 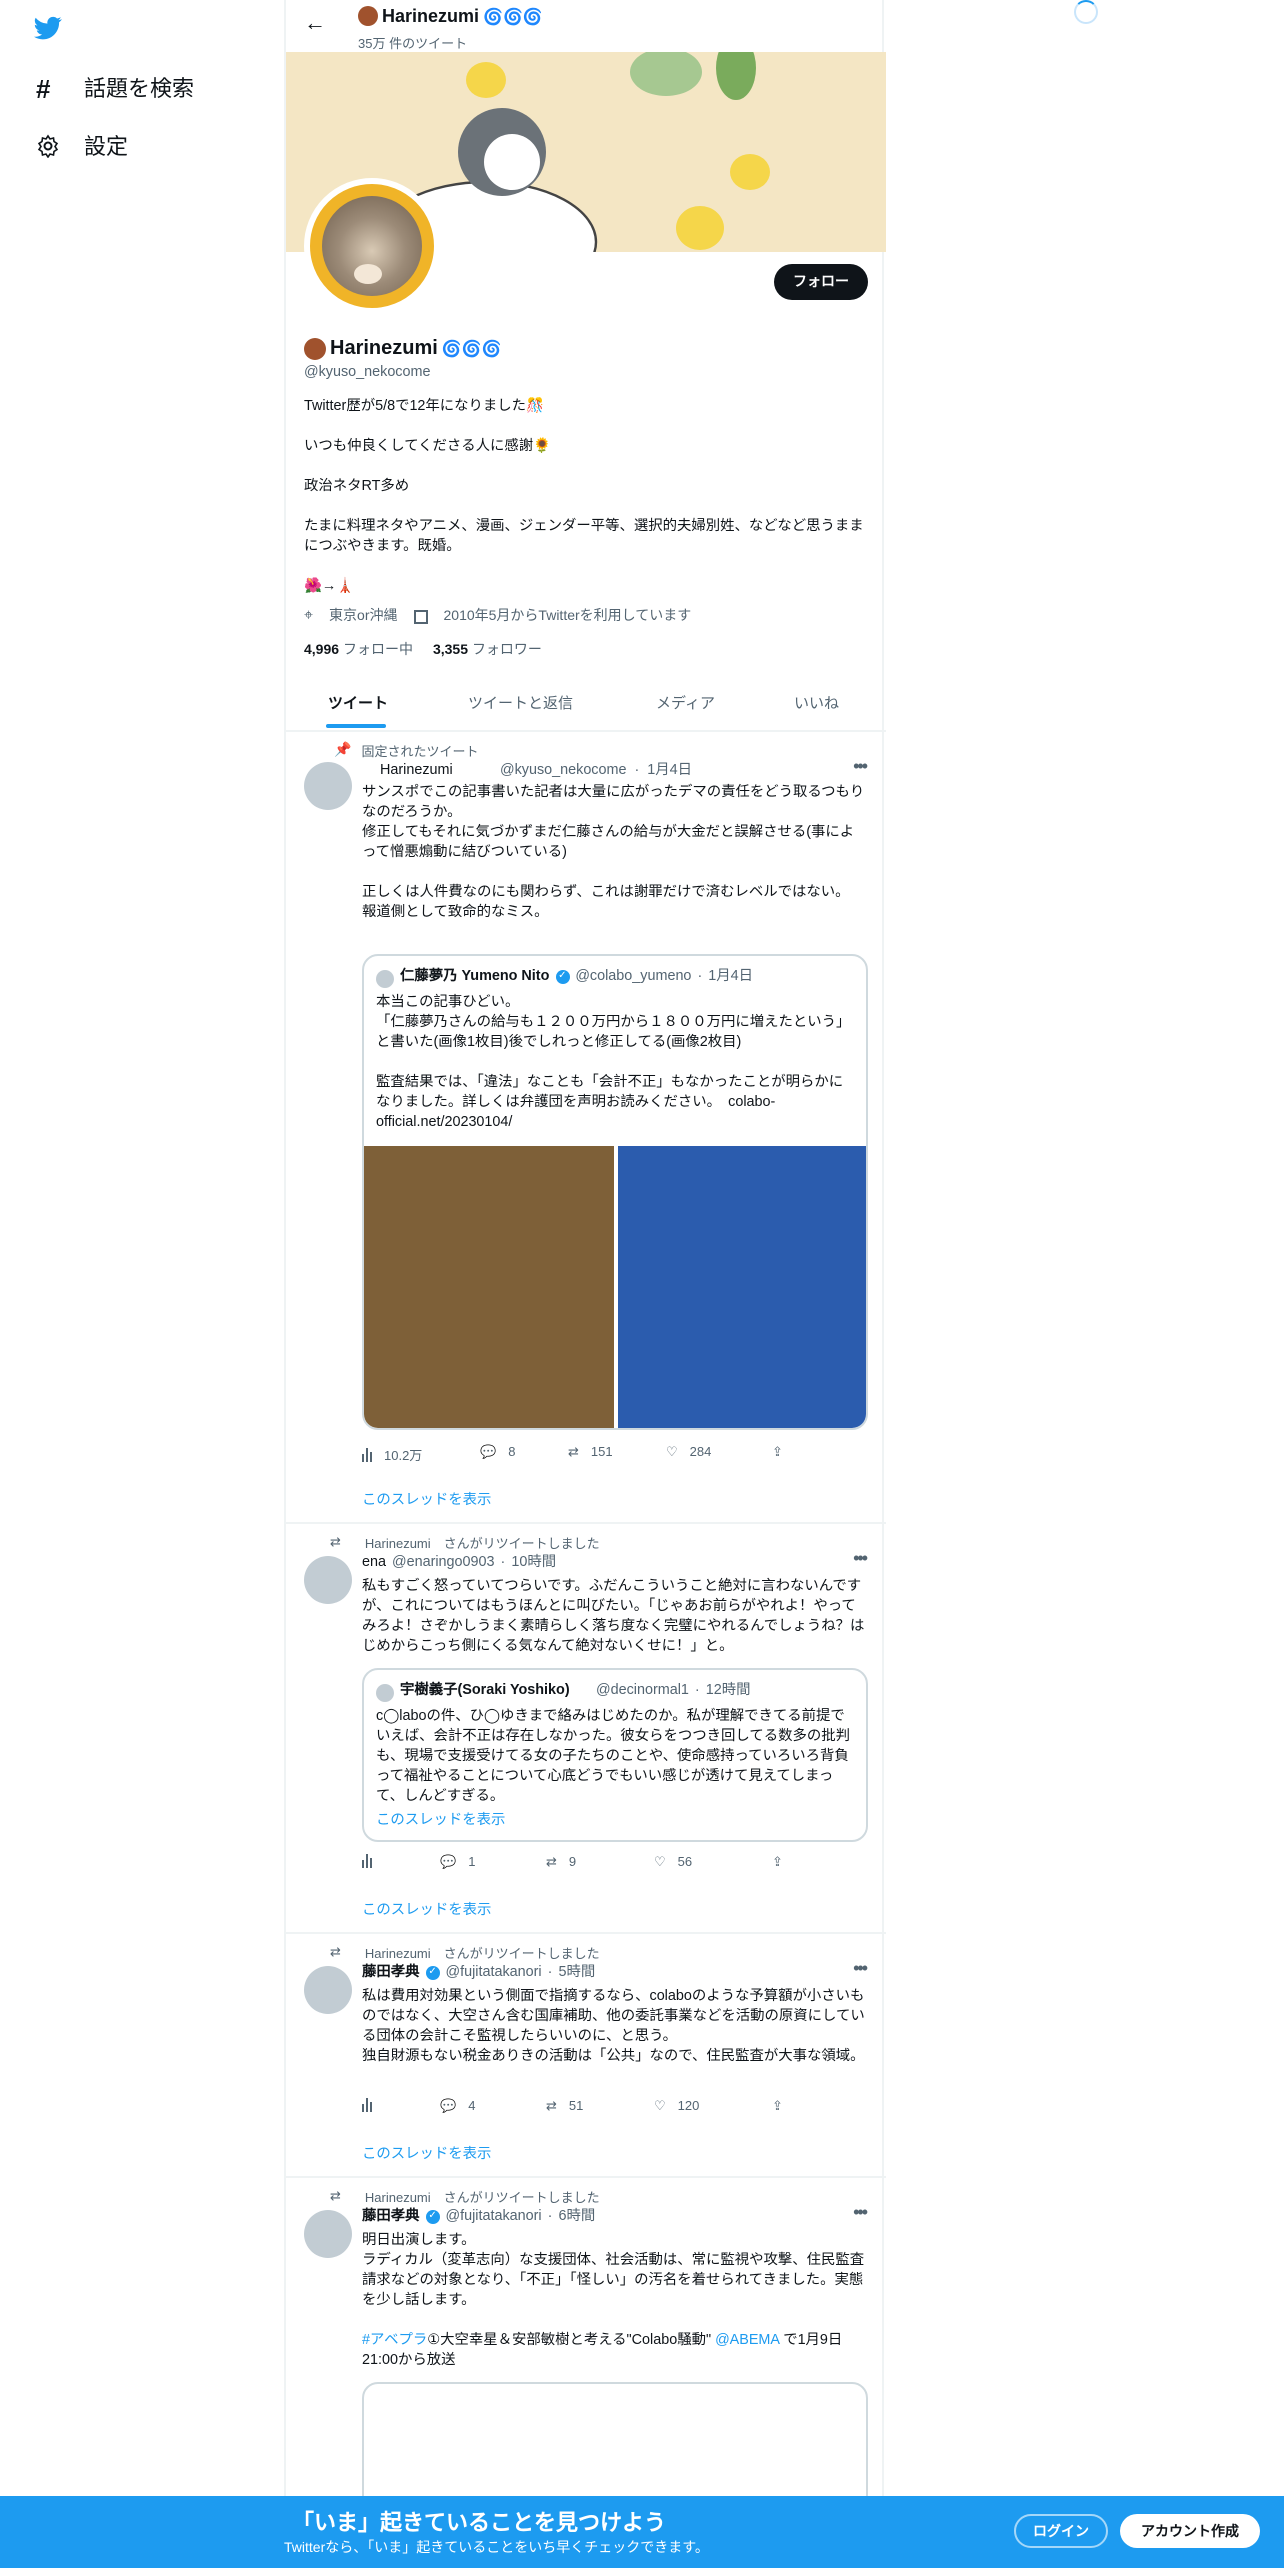 I want to click on profile-avatar, so click(x=372, y=246).